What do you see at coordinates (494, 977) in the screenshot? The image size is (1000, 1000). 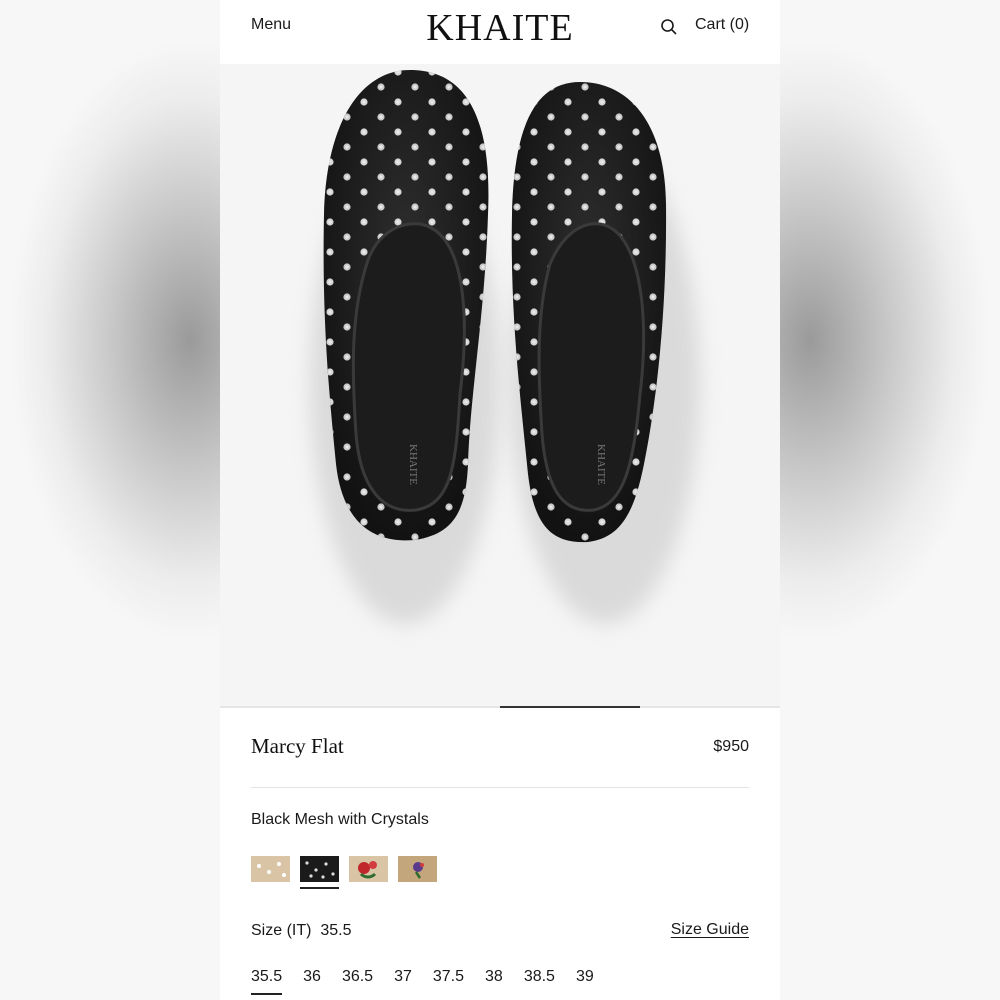 I see `size-option: 38` at bounding box center [494, 977].